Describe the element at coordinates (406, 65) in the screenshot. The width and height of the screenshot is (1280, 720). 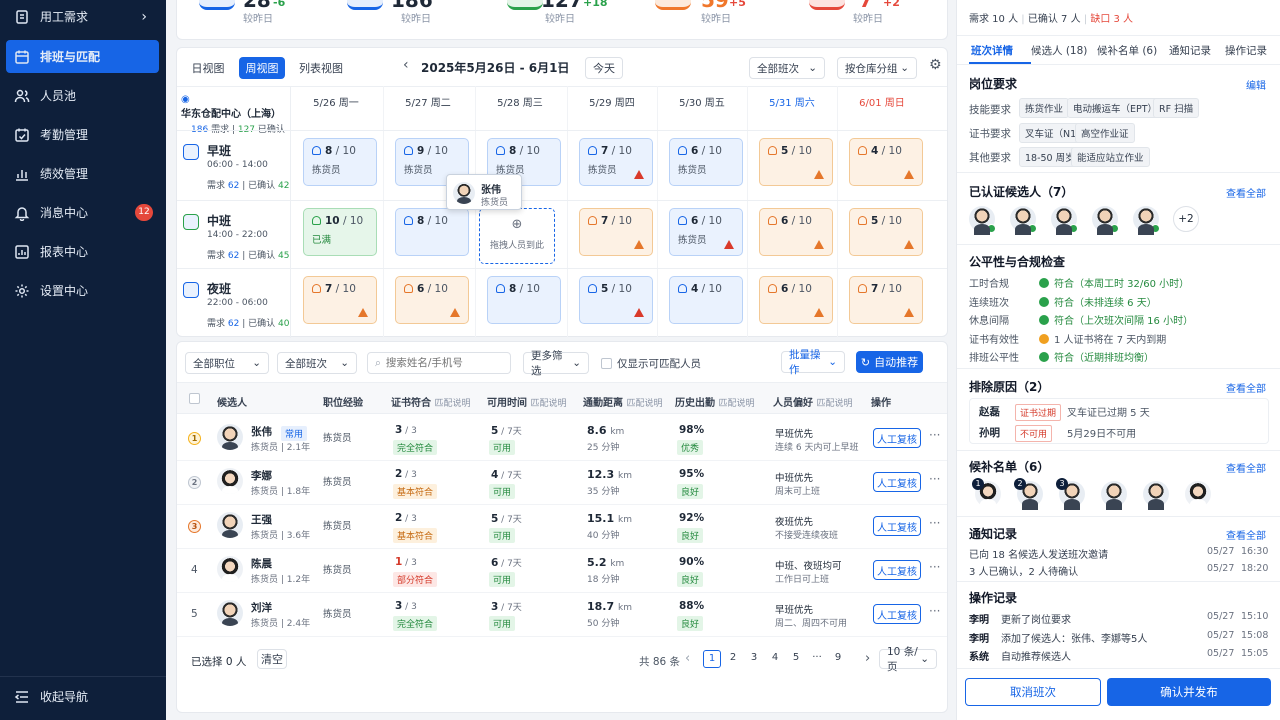
I see `chevron-left-icon: ‹` at that location.